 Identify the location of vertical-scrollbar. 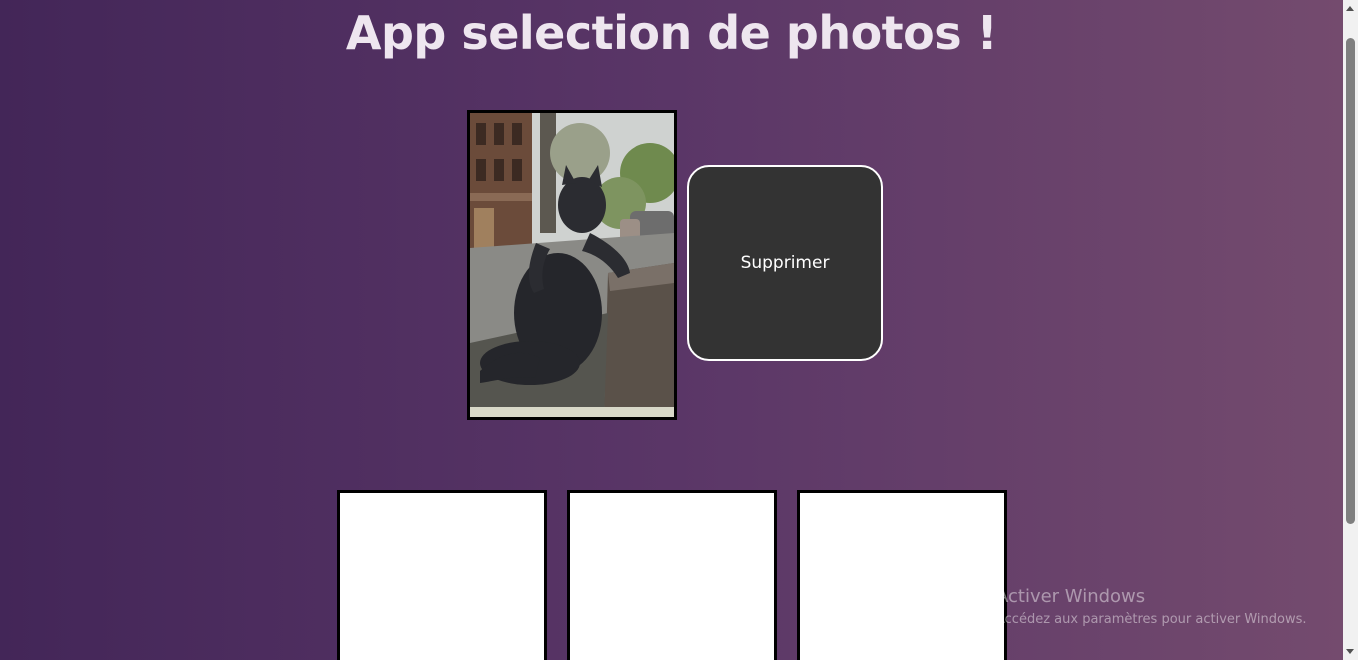
(1350, 330).